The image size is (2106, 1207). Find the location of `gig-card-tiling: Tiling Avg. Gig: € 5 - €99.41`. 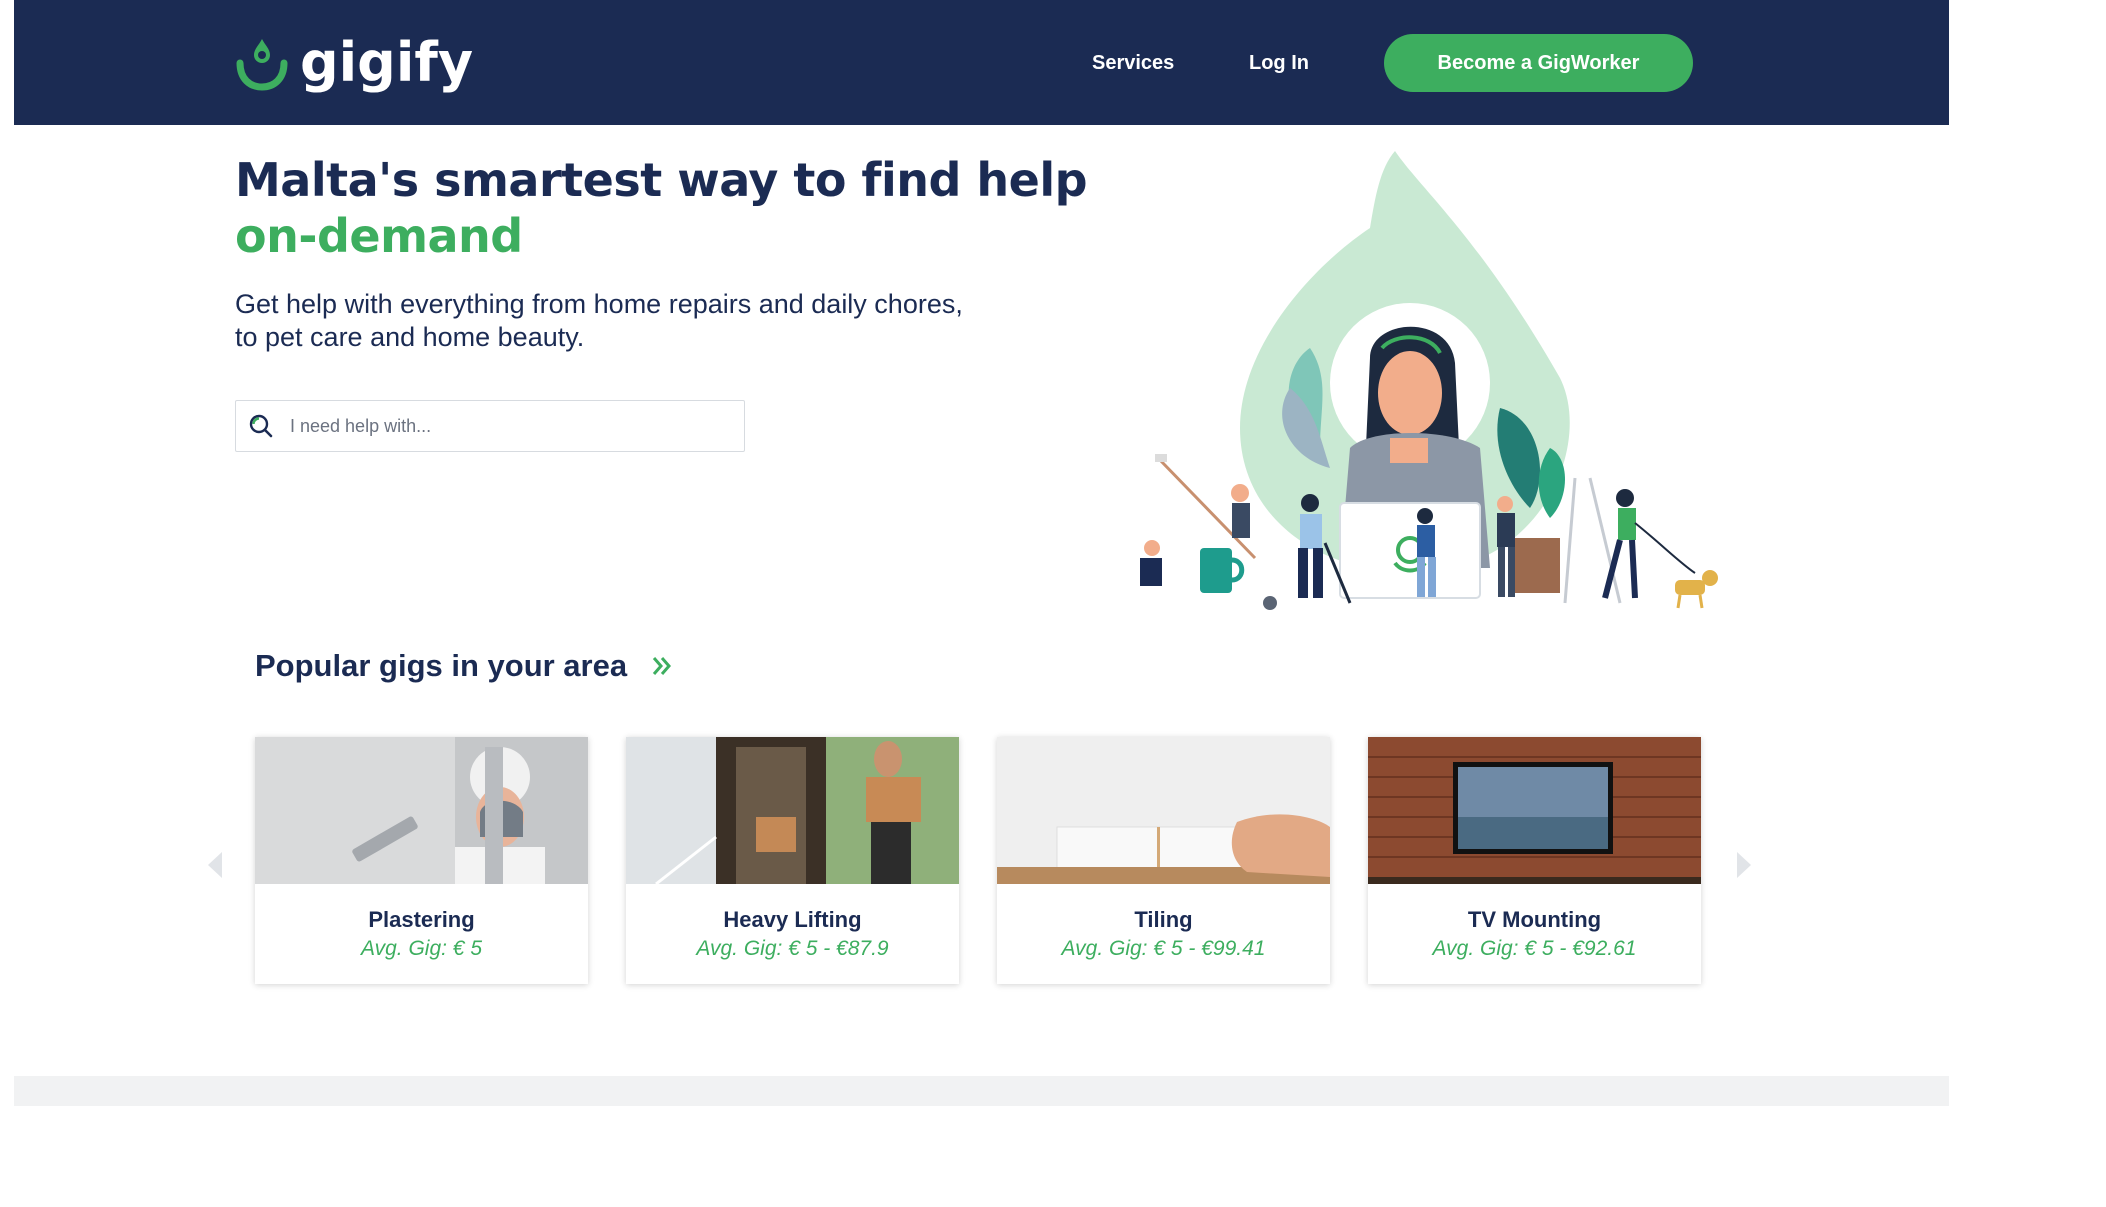

gig-card-tiling: Tiling Avg. Gig: € 5 - €99.41 is located at coordinates (1163, 860).